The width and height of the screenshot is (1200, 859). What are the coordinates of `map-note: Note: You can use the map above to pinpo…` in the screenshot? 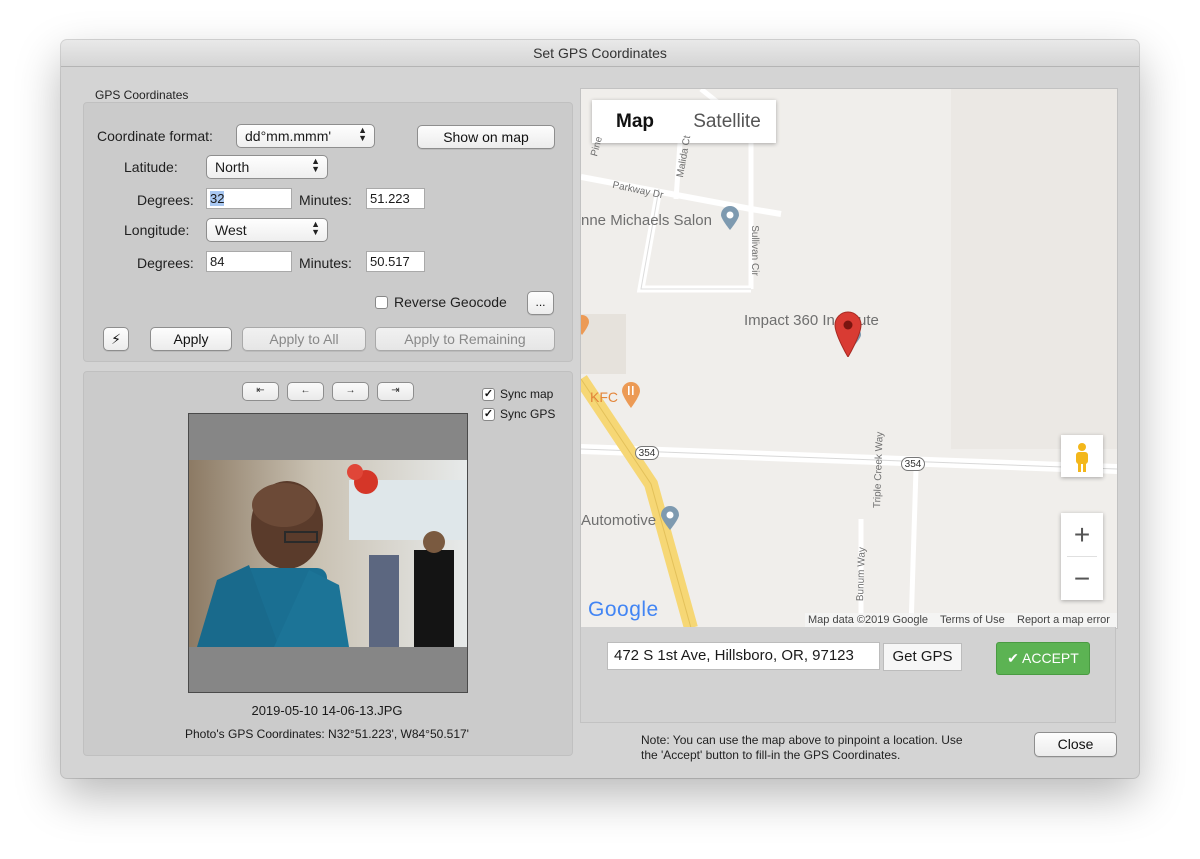 It's located at (802, 748).